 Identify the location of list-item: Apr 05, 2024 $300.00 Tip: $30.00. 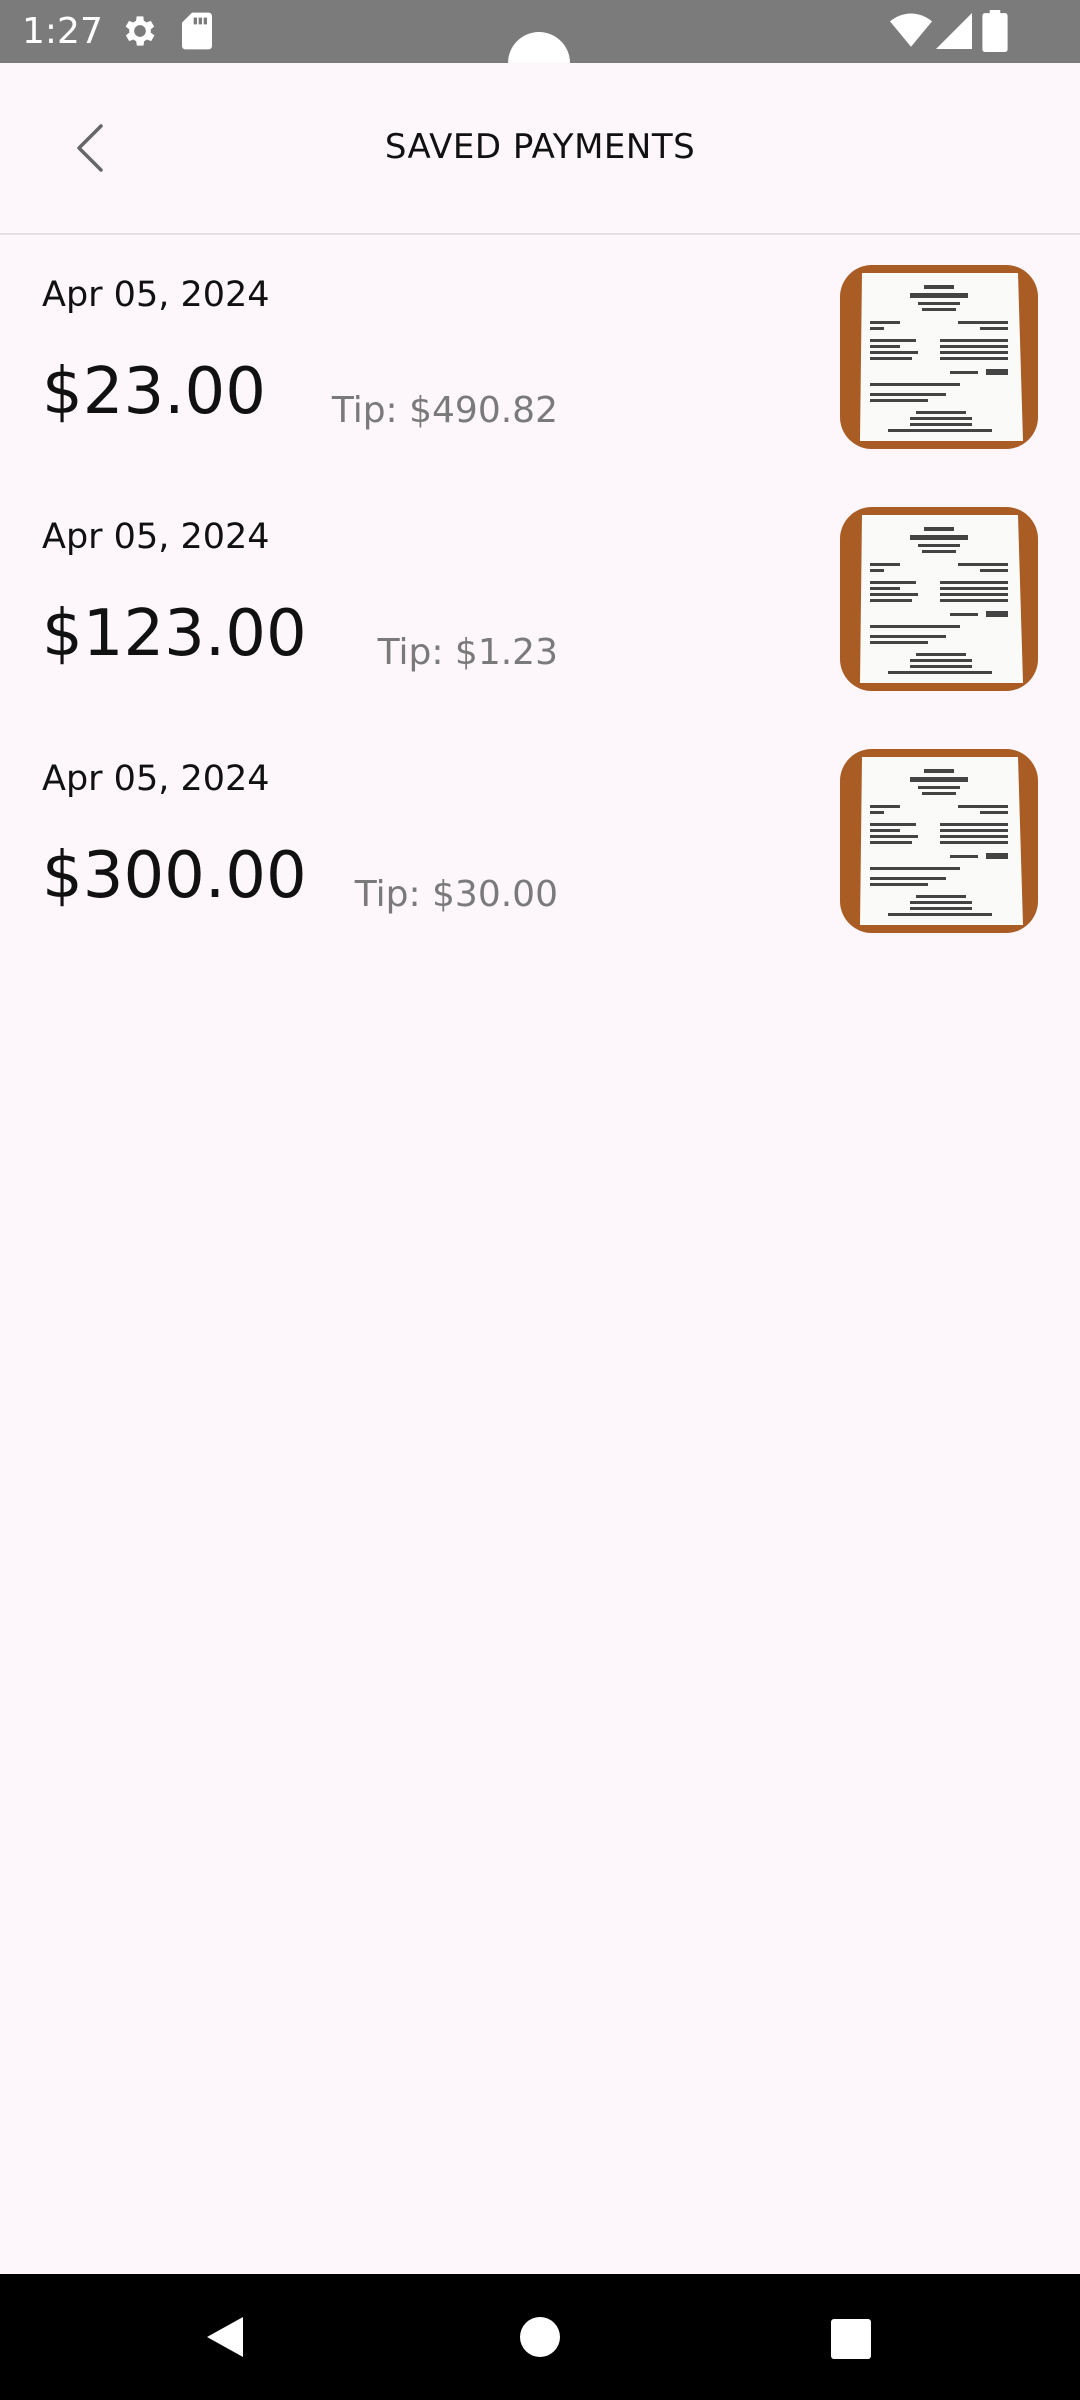
(540, 840).